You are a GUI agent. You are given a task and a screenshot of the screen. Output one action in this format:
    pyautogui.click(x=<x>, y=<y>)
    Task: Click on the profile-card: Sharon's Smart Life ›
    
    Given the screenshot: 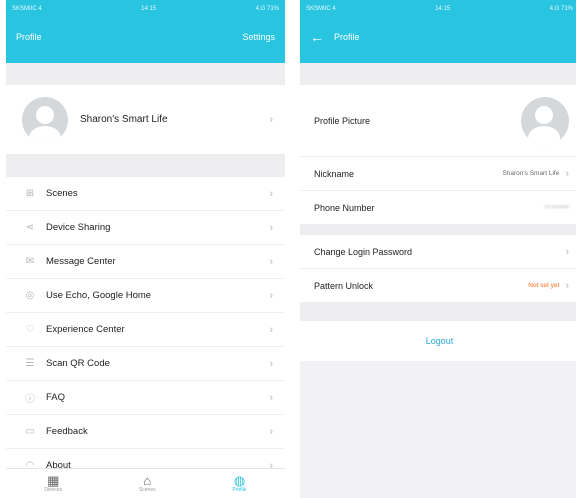 What is the action you would take?
    pyautogui.click(x=145, y=120)
    